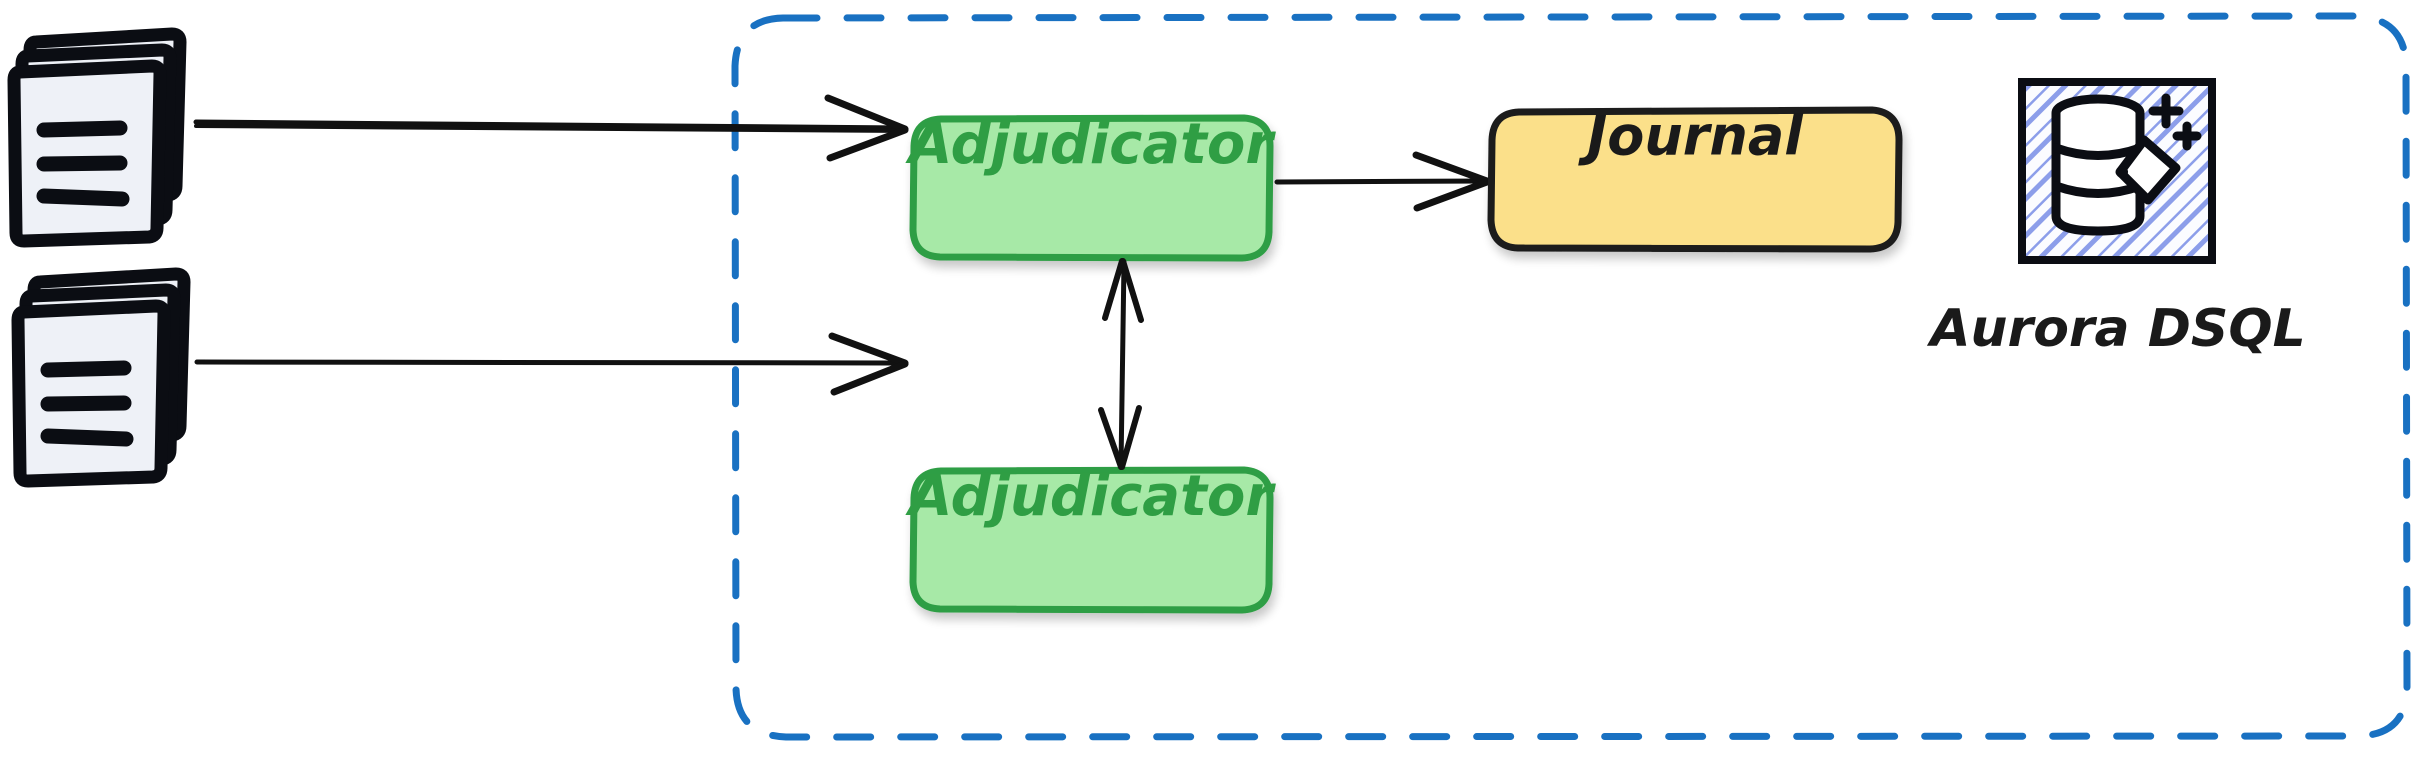  Describe the element at coordinates (2115, 329) in the screenshot. I see `aurora-dsql-label: Aurora DSQL` at that location.